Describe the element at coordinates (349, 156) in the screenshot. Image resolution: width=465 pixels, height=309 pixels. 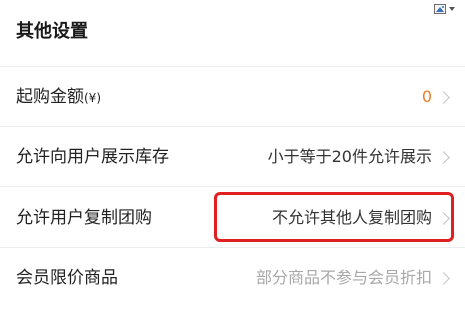
I see `setting-value: 小于等于20件允许展示` at that location.